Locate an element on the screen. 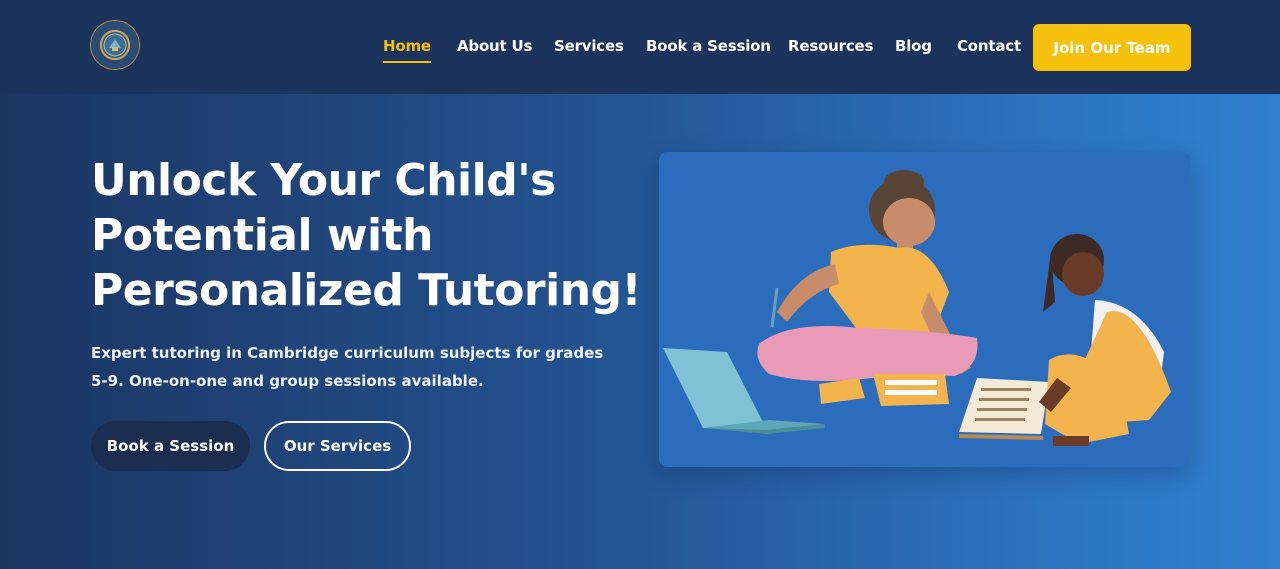 This screenshot has width=1280, height=569. student-figure is located at coordinates (1105, 340).